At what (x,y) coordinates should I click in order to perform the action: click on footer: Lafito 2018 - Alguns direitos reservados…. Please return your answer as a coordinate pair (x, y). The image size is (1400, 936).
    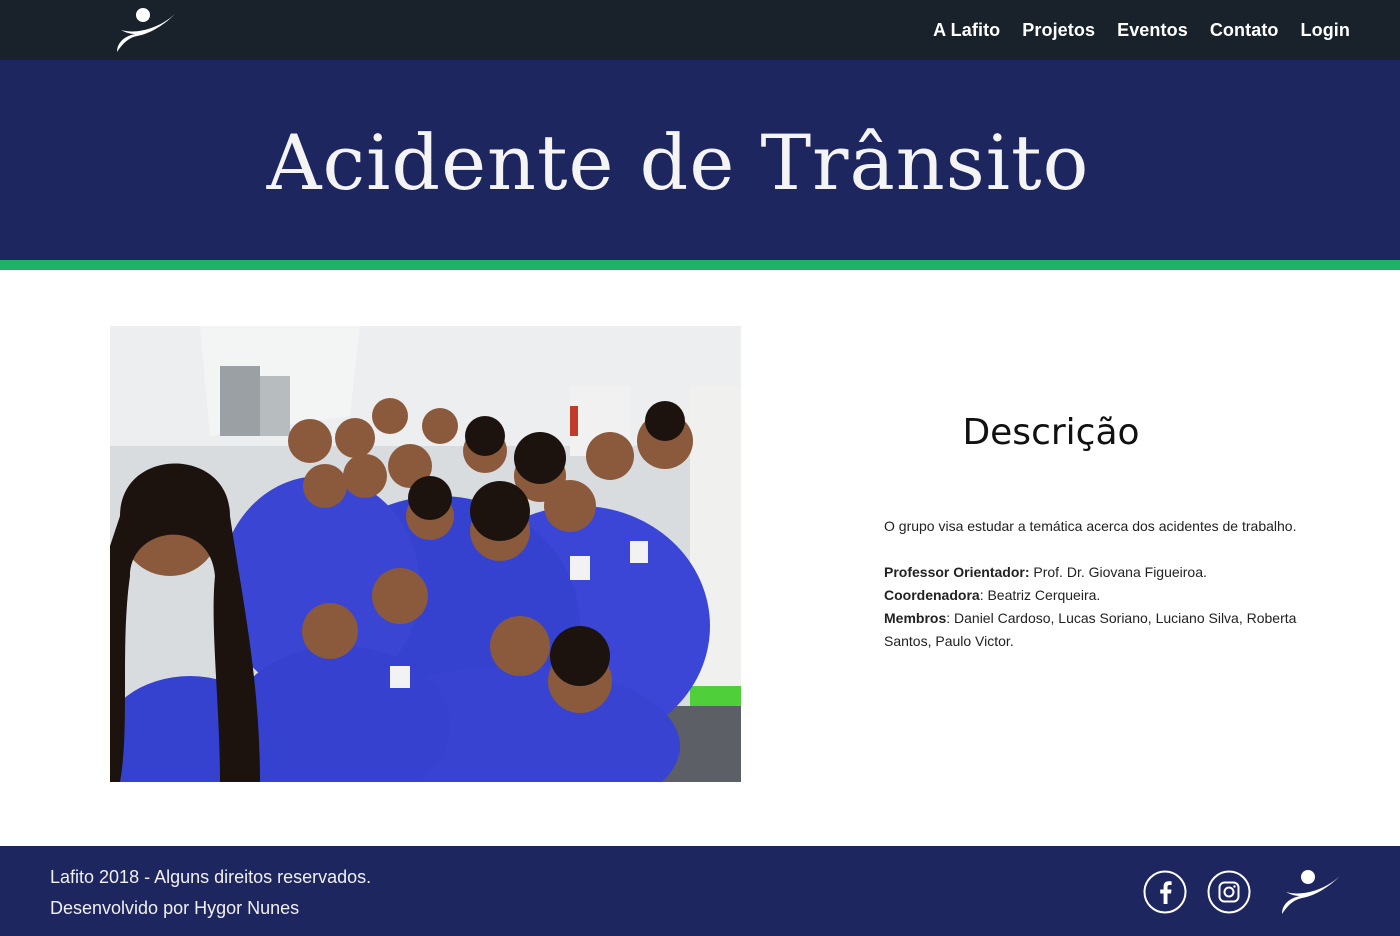
    Looking at the image, I should click on (700, 891).